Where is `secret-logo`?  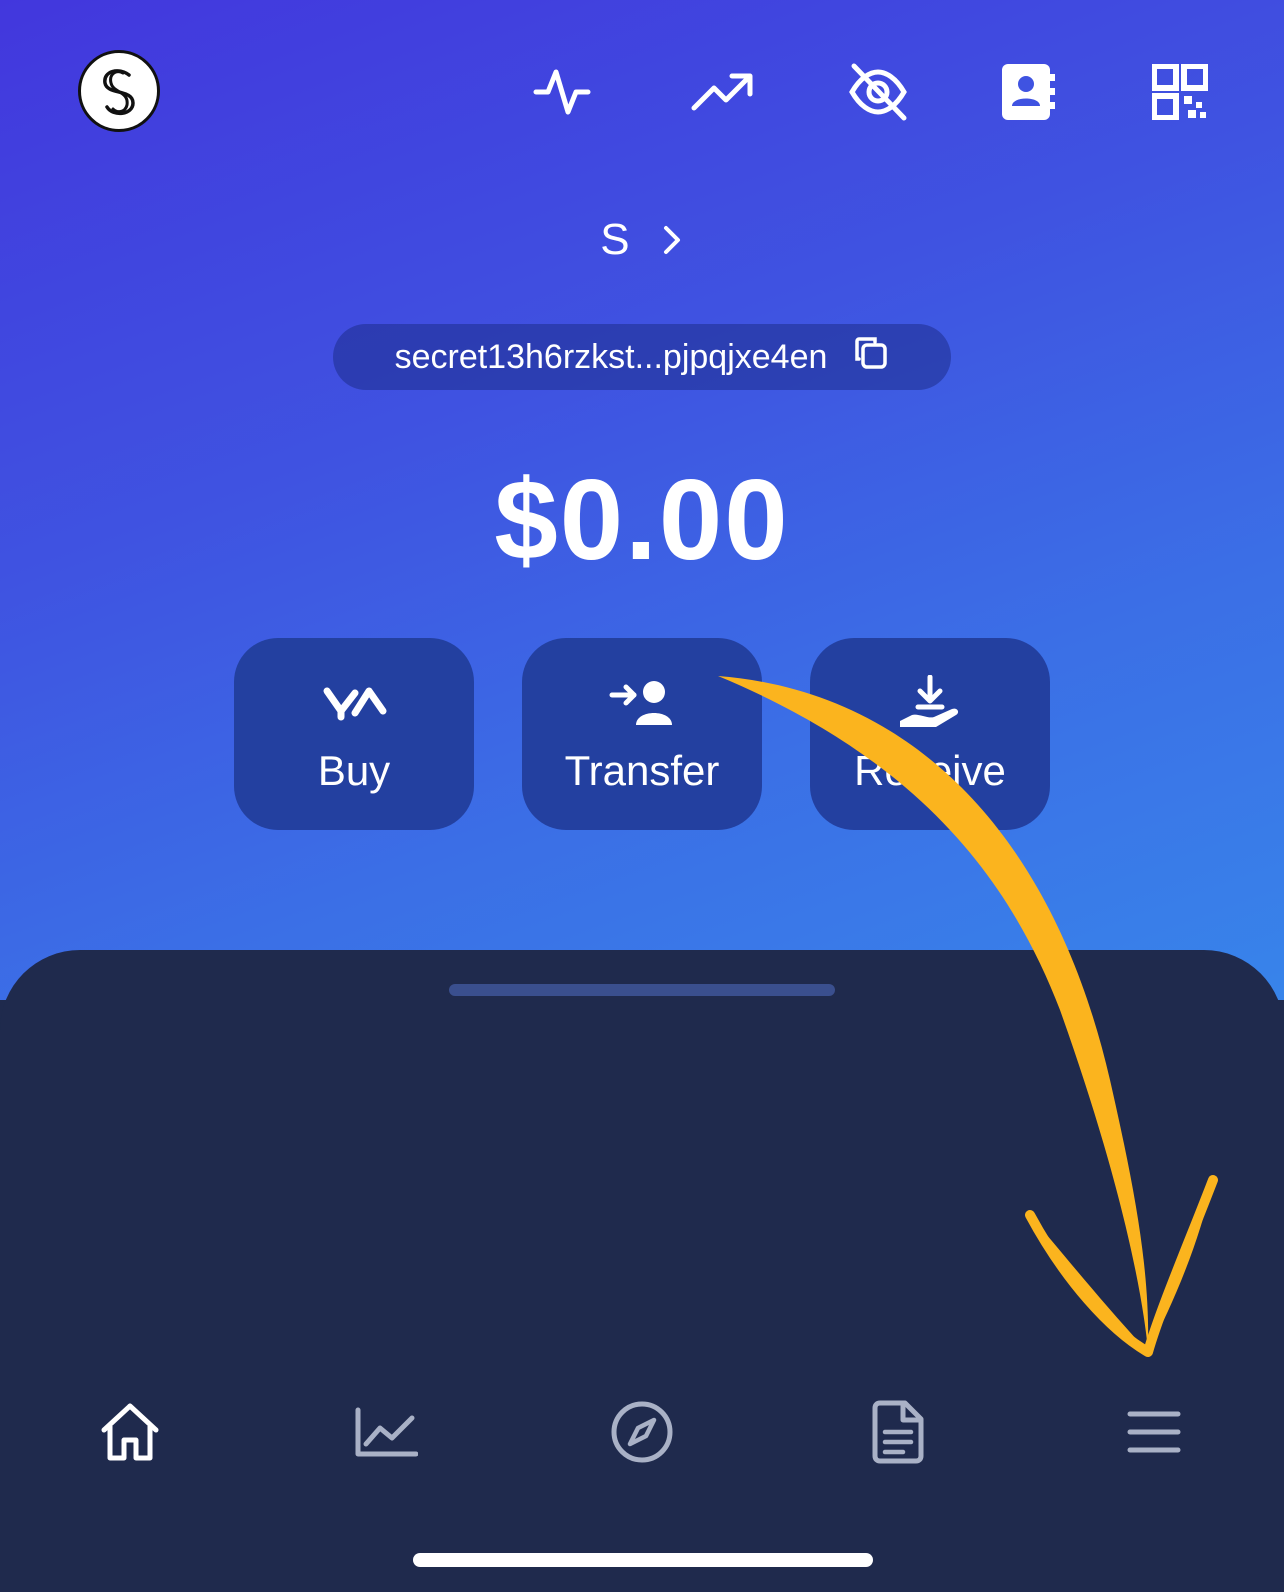
secret-logo is located at coordinates (119, 91).